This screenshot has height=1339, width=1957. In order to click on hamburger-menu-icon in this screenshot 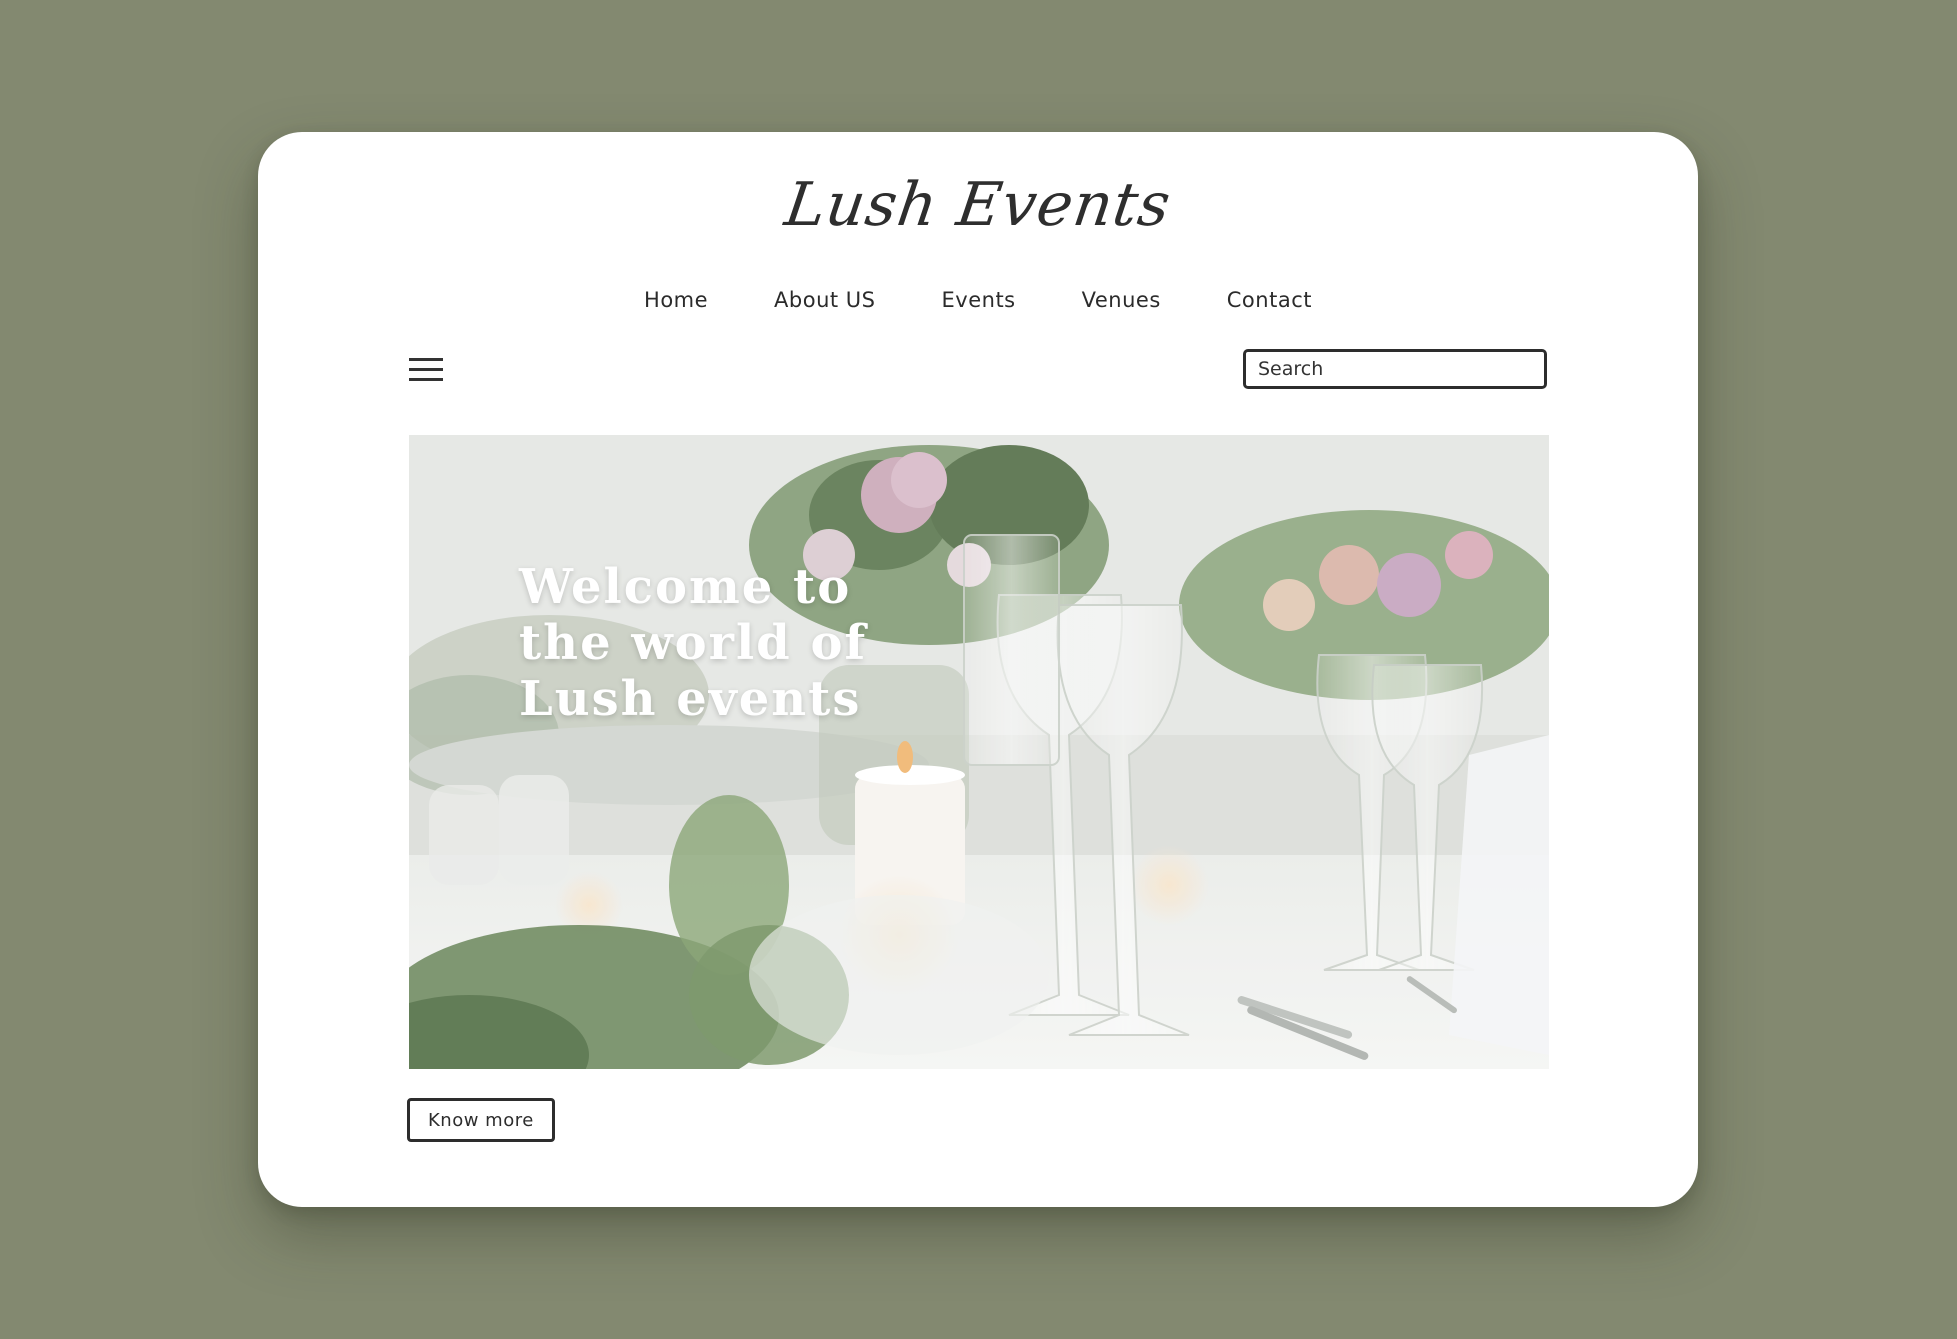, I will do `click(426, 370)`.